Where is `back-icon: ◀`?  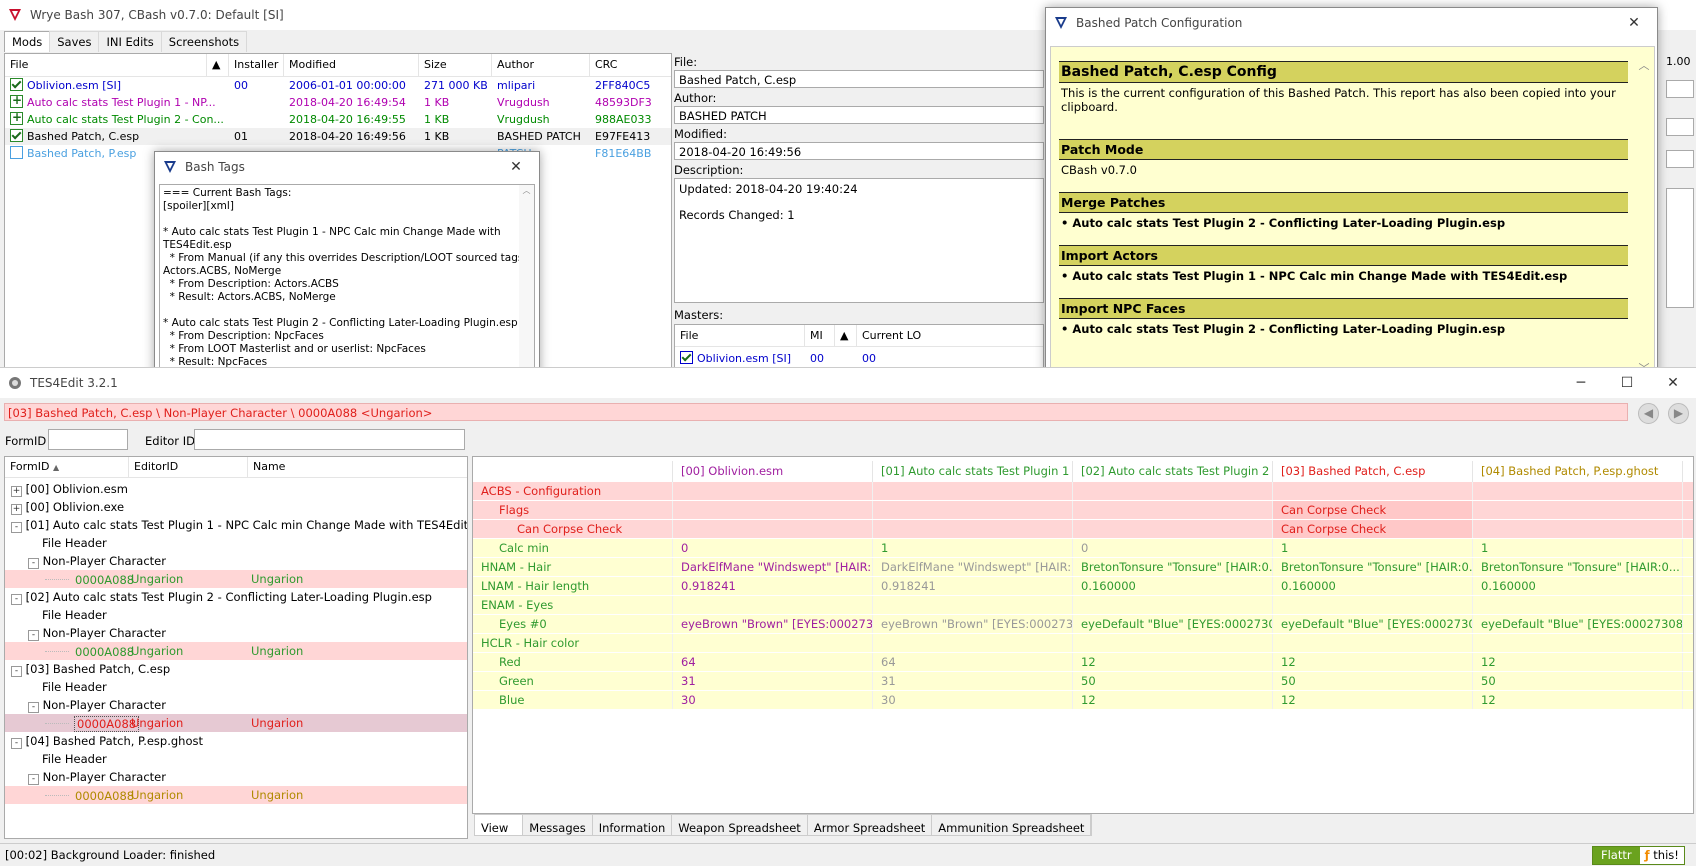 back-icon: ◀ is located at coordinates (1648, 413).